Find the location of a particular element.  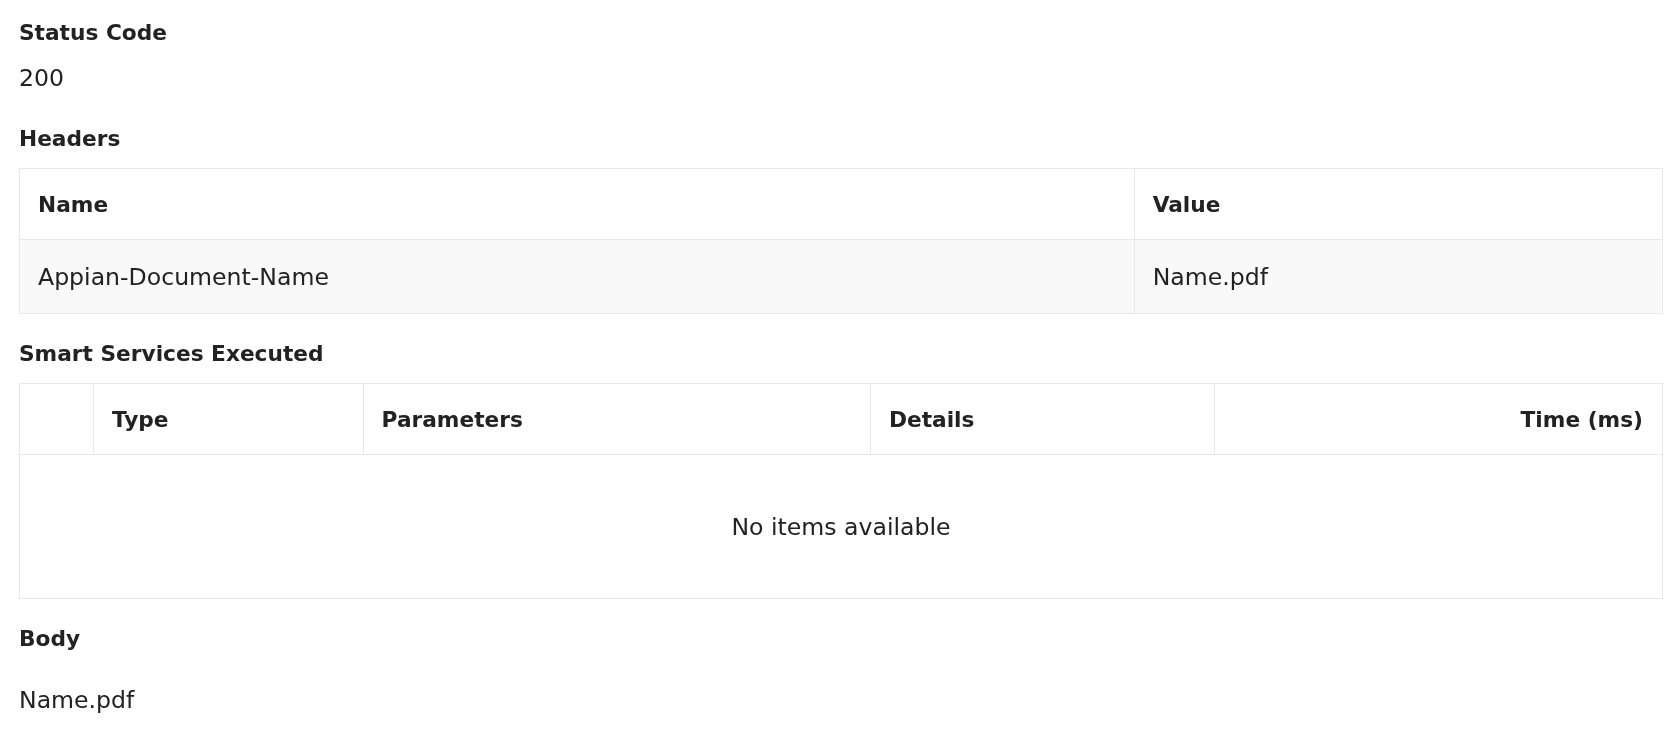

section-value: 200 is located at coordinates (42, 78).